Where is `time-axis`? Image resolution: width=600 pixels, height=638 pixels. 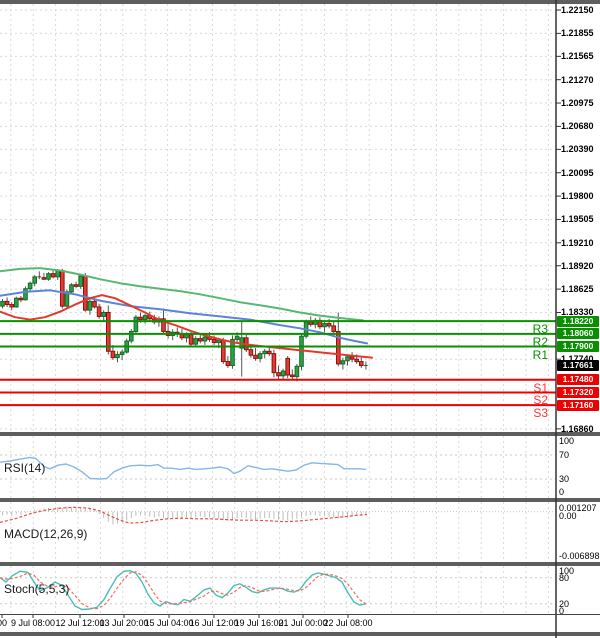
time-axis is located at coordinates (278, 623).